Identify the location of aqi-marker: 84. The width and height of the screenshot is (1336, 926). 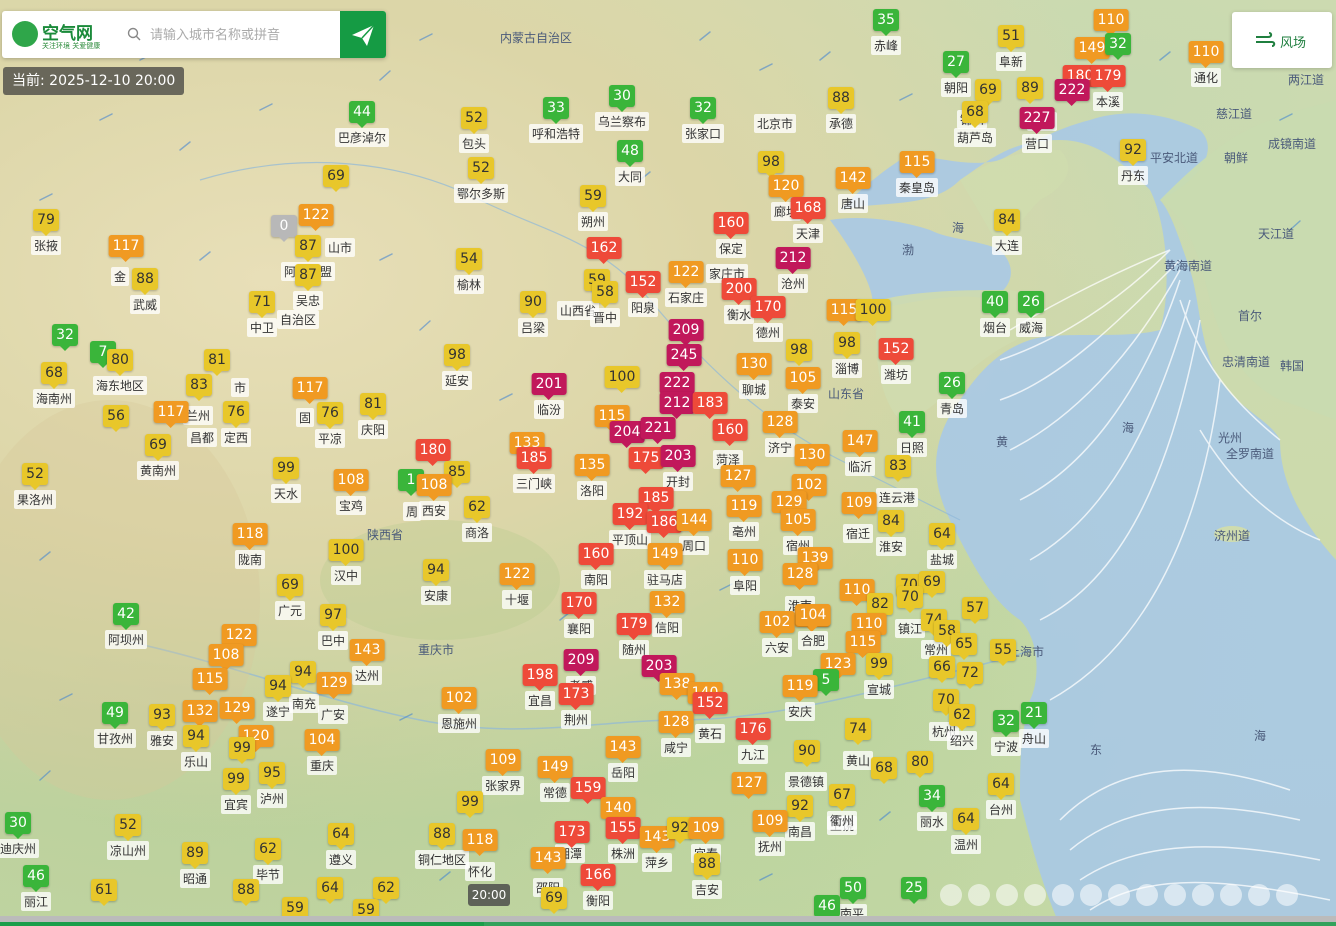
(891, 523).